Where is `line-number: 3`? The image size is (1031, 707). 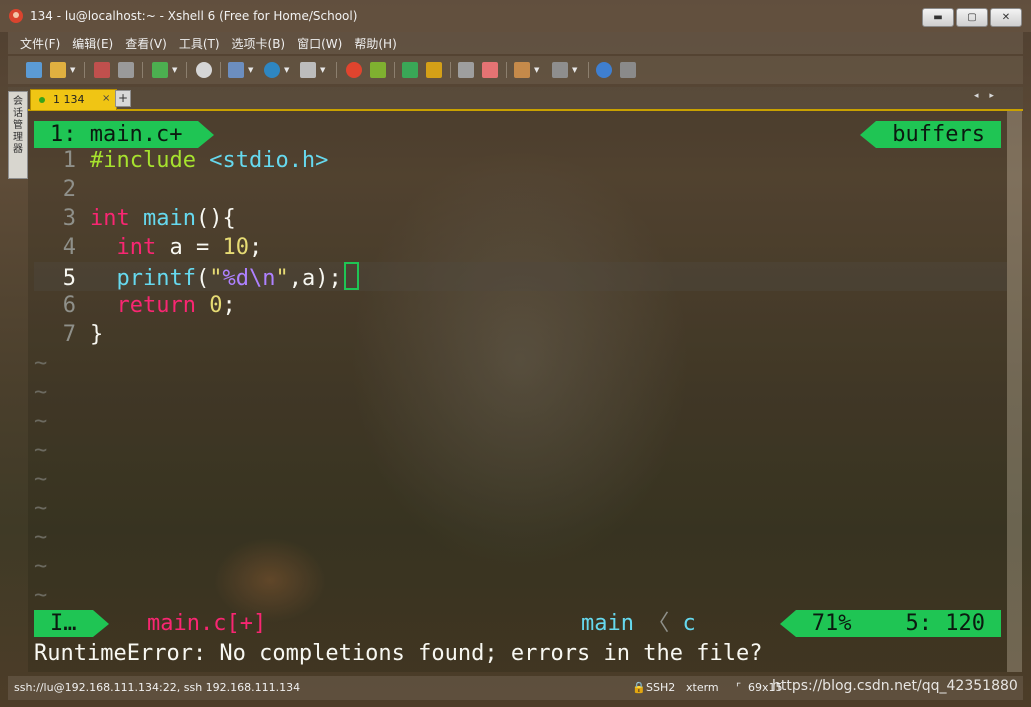
line-number: 3 is located at coordinates (69, 218).